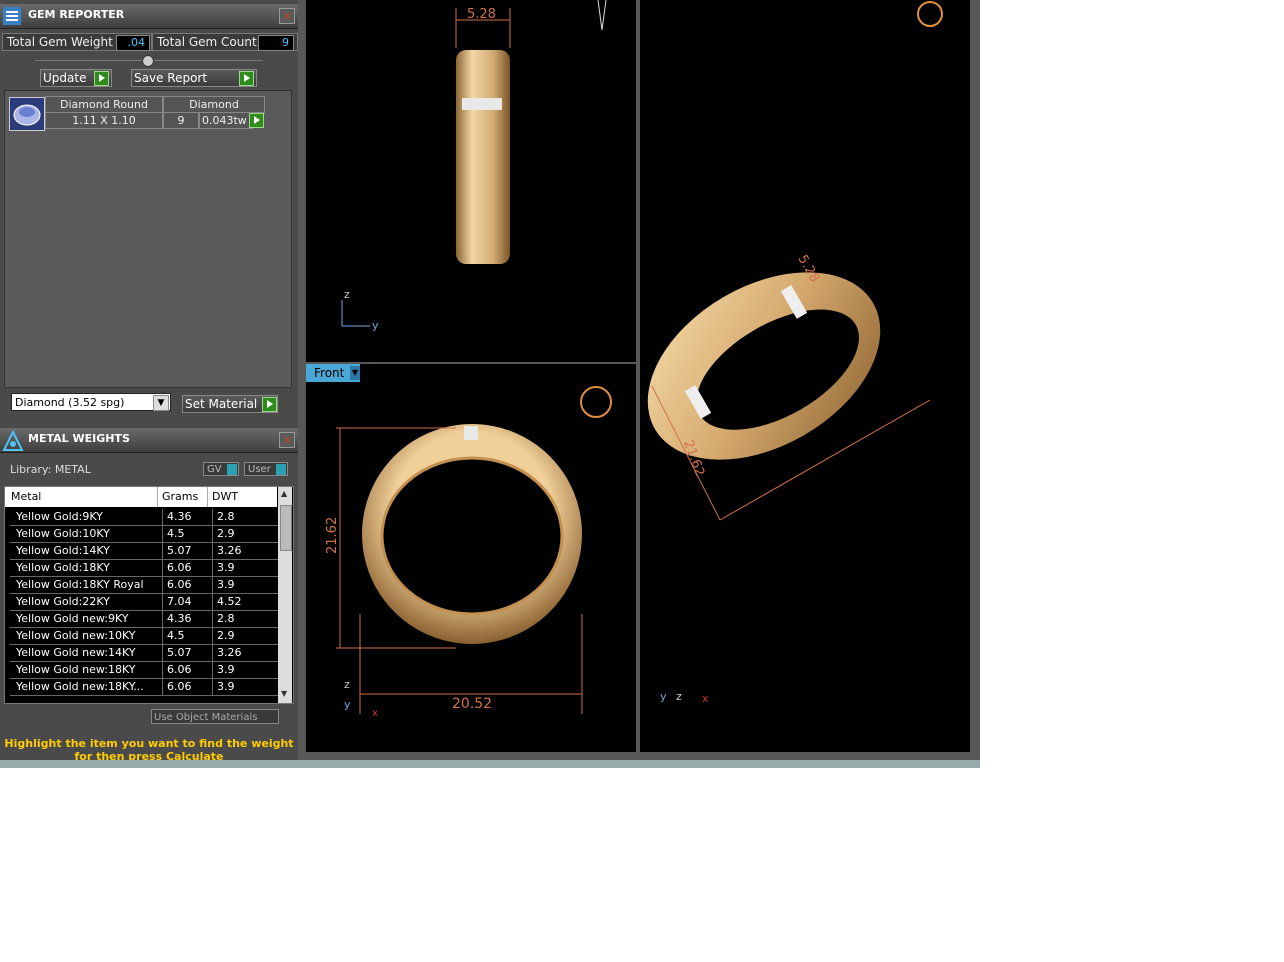 This screenshot has height=962, width=1284. What do you see at coordinates (483, 157) in the screenshot?
I see `top-view-band` at bounding box center [483, 157].